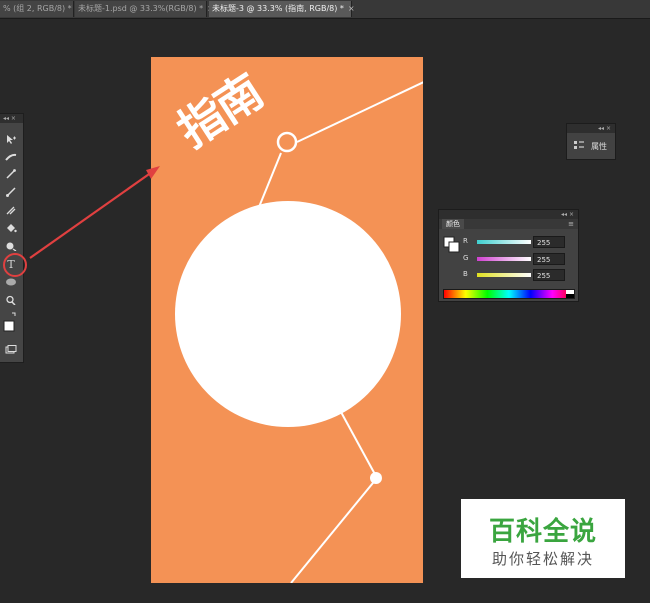  I want to click on screen-mode-icon, so click(11, 349).